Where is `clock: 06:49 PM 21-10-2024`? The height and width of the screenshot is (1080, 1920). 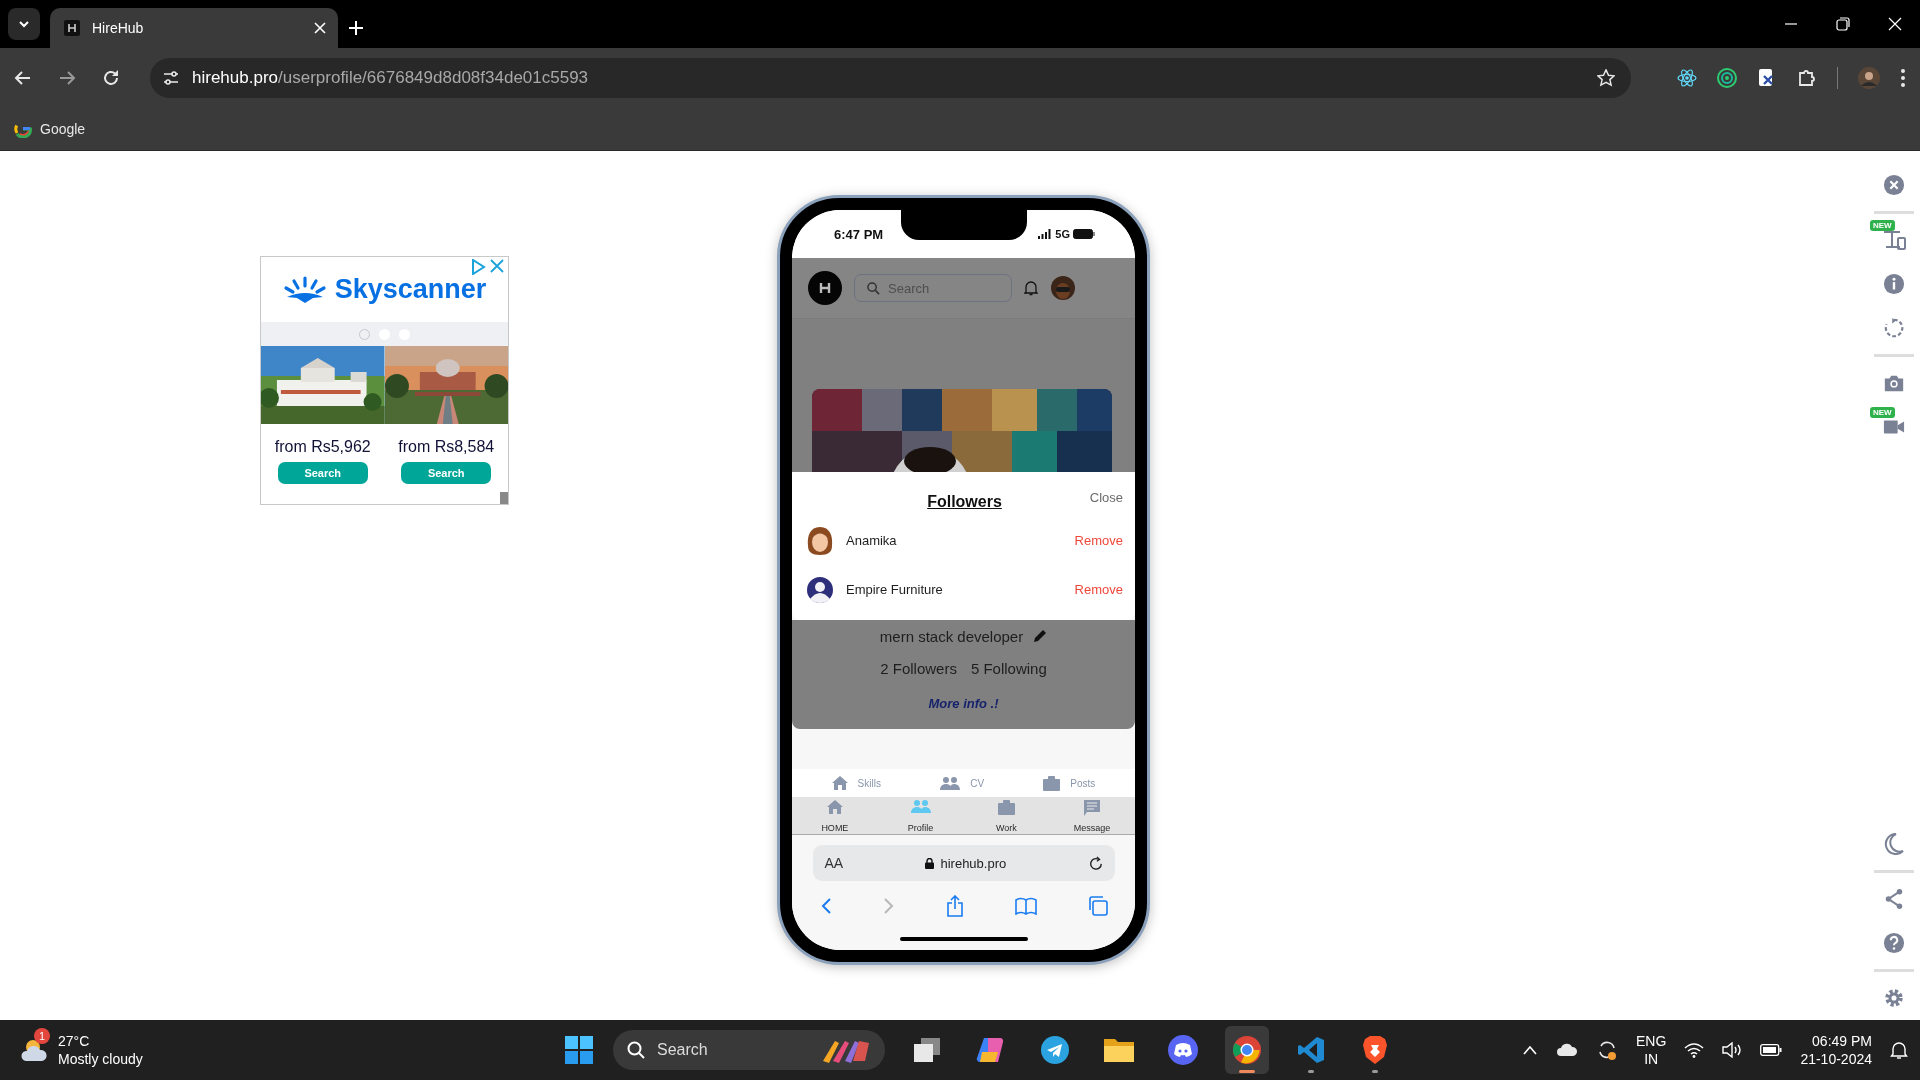 clock: 06:49 PM 21-10-2024 is located at coordinates (1836, 1050).